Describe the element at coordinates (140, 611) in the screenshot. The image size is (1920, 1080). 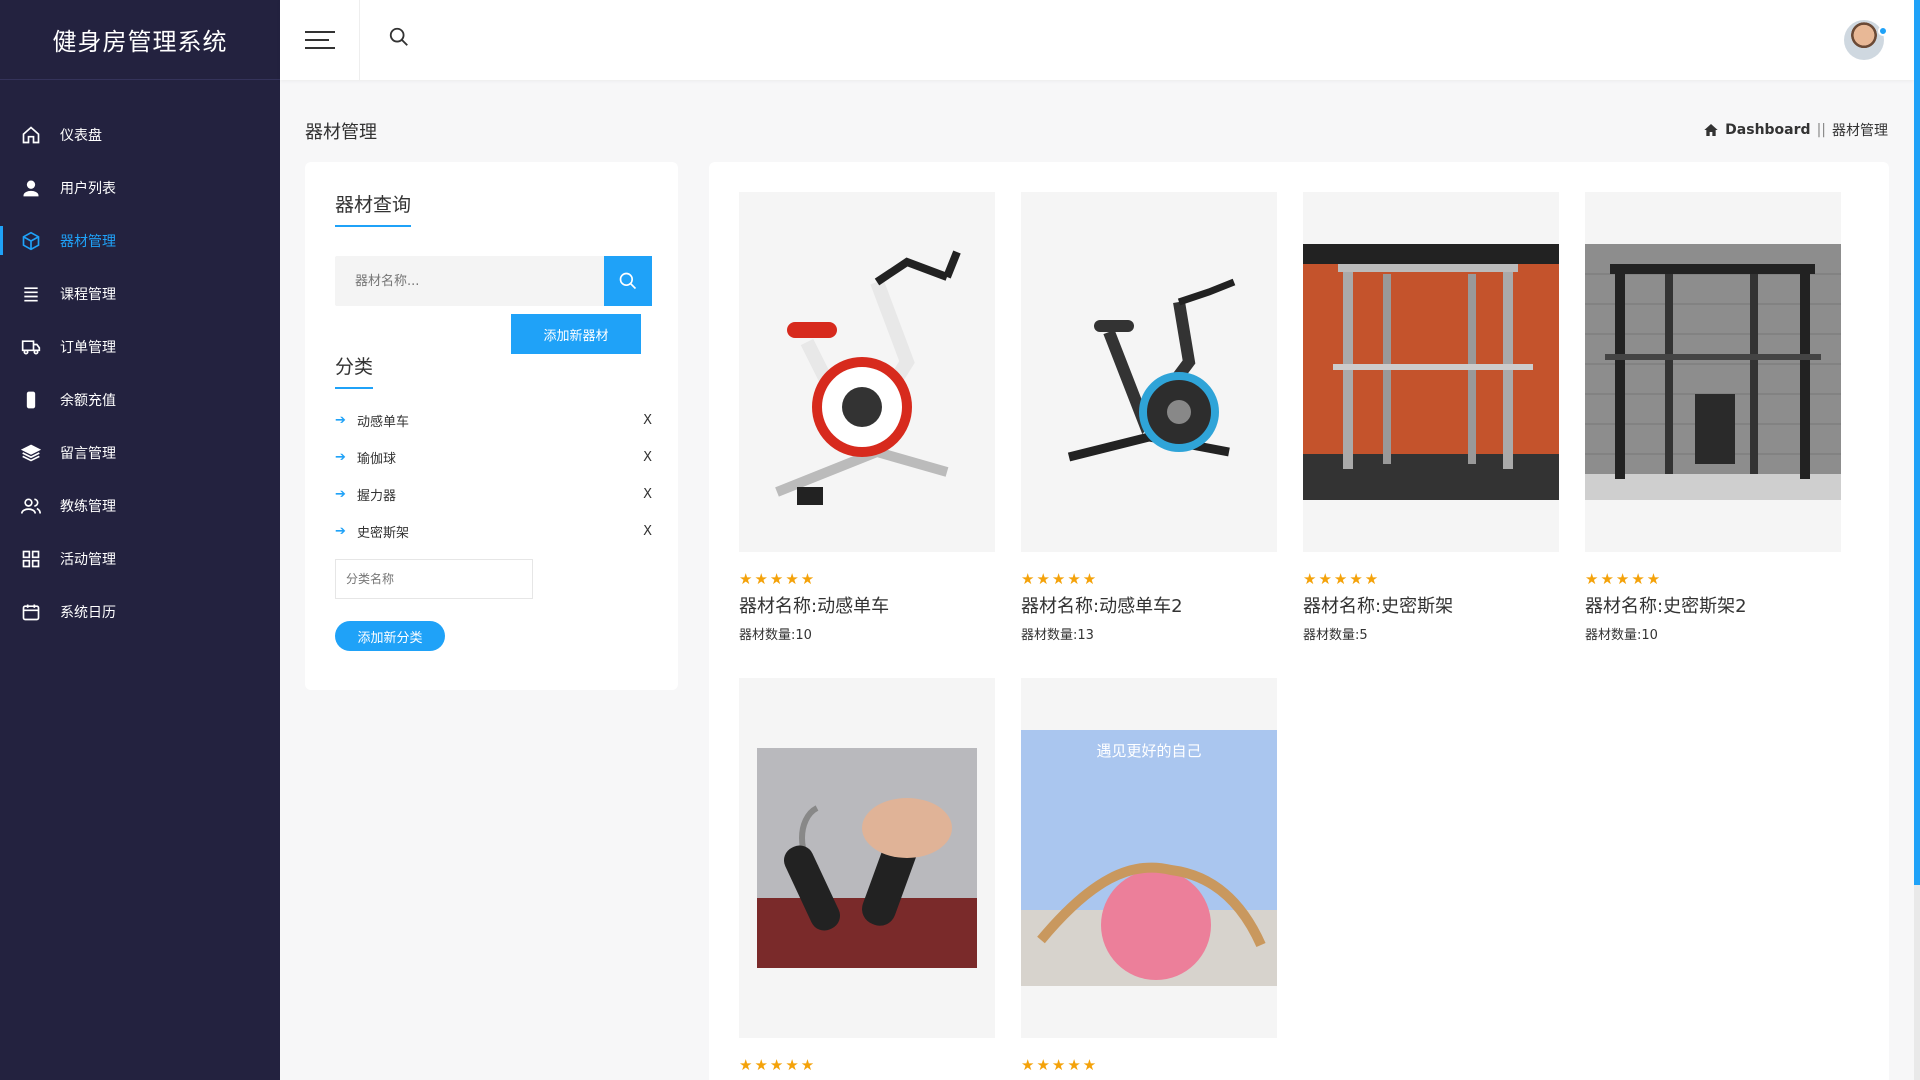
I see `sidebar-item-calendar: 系统日历` at that location.